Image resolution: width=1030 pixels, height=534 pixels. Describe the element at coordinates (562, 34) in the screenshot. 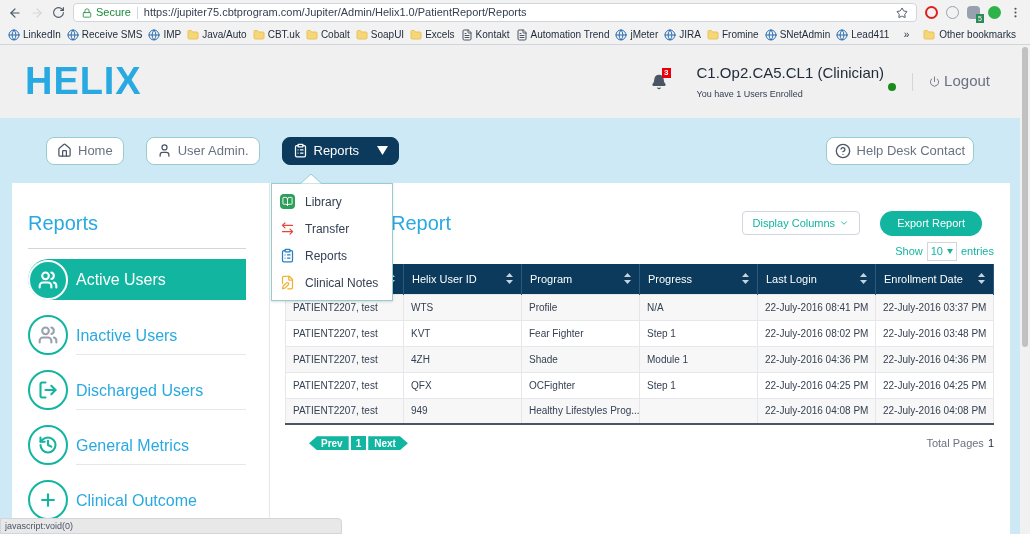

I see `bookmark-item: Automation Trend` at that location.